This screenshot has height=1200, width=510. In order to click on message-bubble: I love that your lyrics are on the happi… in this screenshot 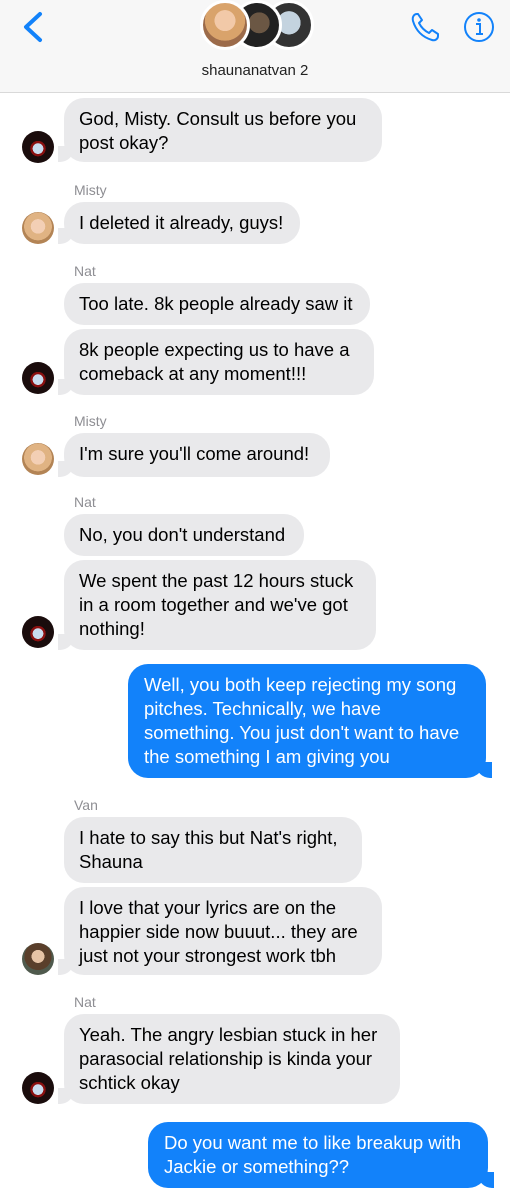, I will do `click(220, 931)`.